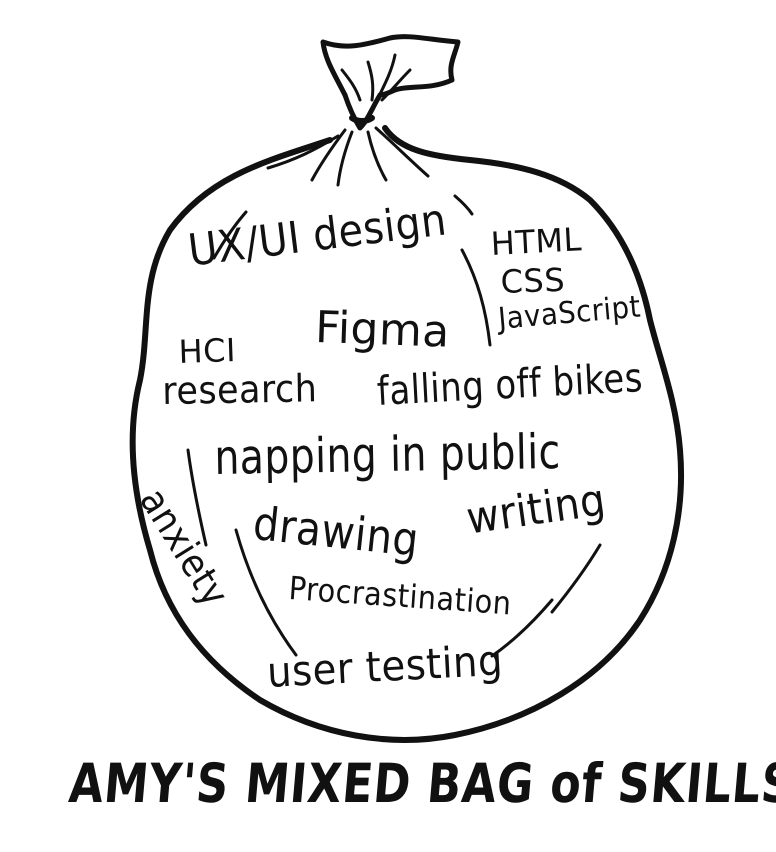 This screenshot has height=852, width=776. Describe the element at coordinates (421, 783) in the screenshot. I see `page-title: AMY'S MIXED BAG of SKILLS` at that location.